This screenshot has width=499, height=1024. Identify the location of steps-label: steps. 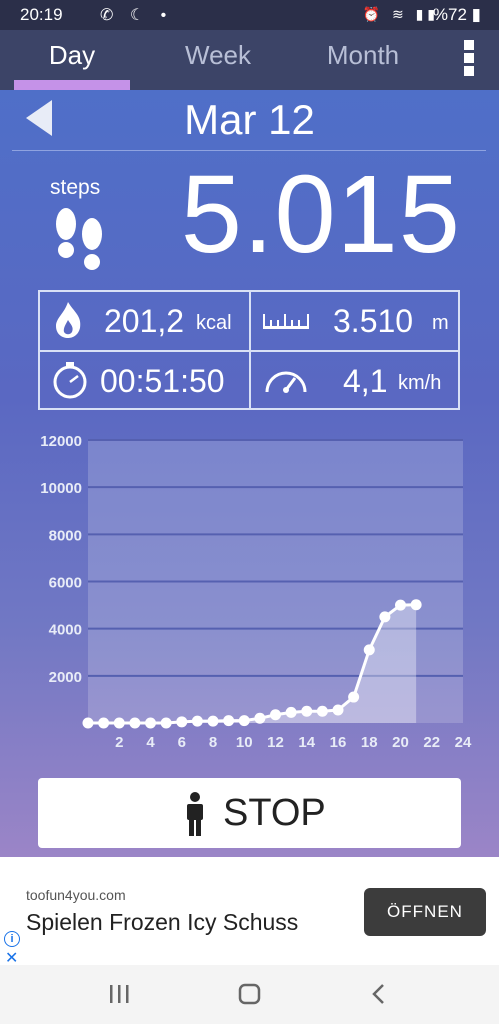
(75, 187).